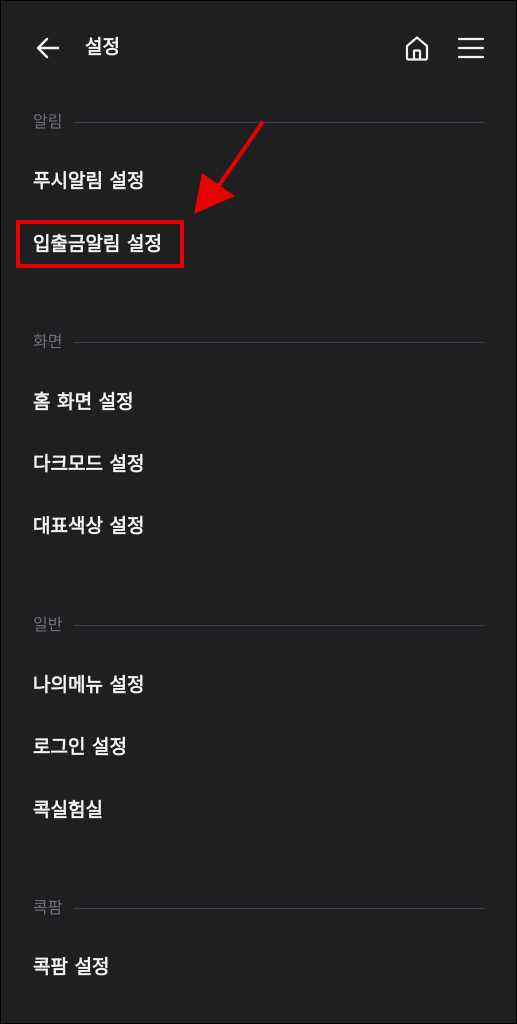  What do you see at coordinates (89, 685) in the screenshot?
I see `menu-item-my-menu-settings: 나의메뉴 설정` at bounding box center [89, 685].